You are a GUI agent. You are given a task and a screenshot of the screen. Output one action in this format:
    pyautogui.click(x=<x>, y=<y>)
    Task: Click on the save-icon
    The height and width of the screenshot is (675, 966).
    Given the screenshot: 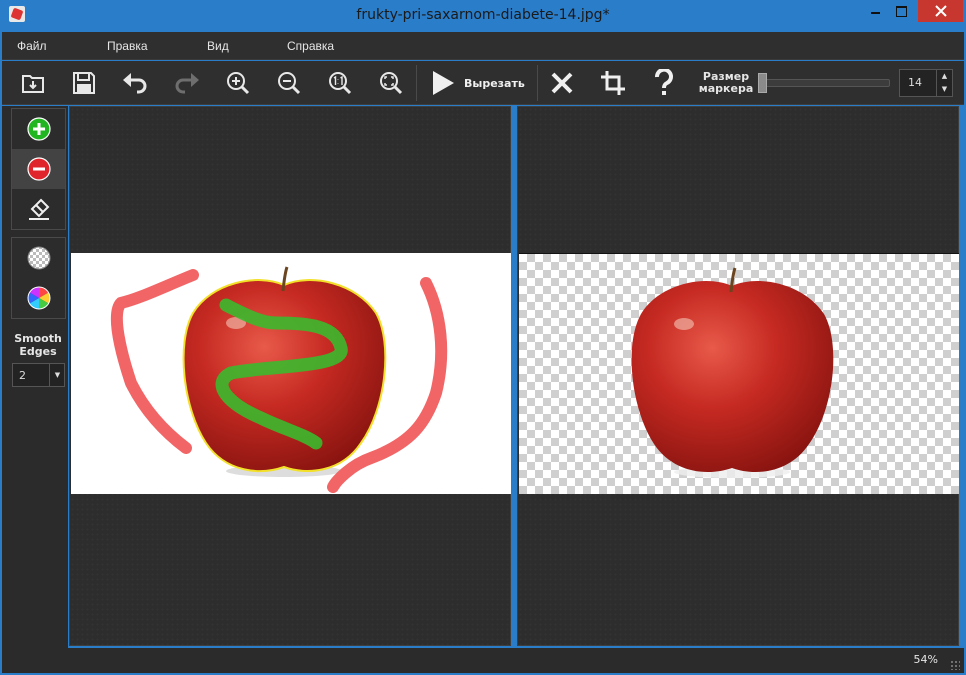 What is the action you would take?
    pyautogui.click(x=84, y=83)
    